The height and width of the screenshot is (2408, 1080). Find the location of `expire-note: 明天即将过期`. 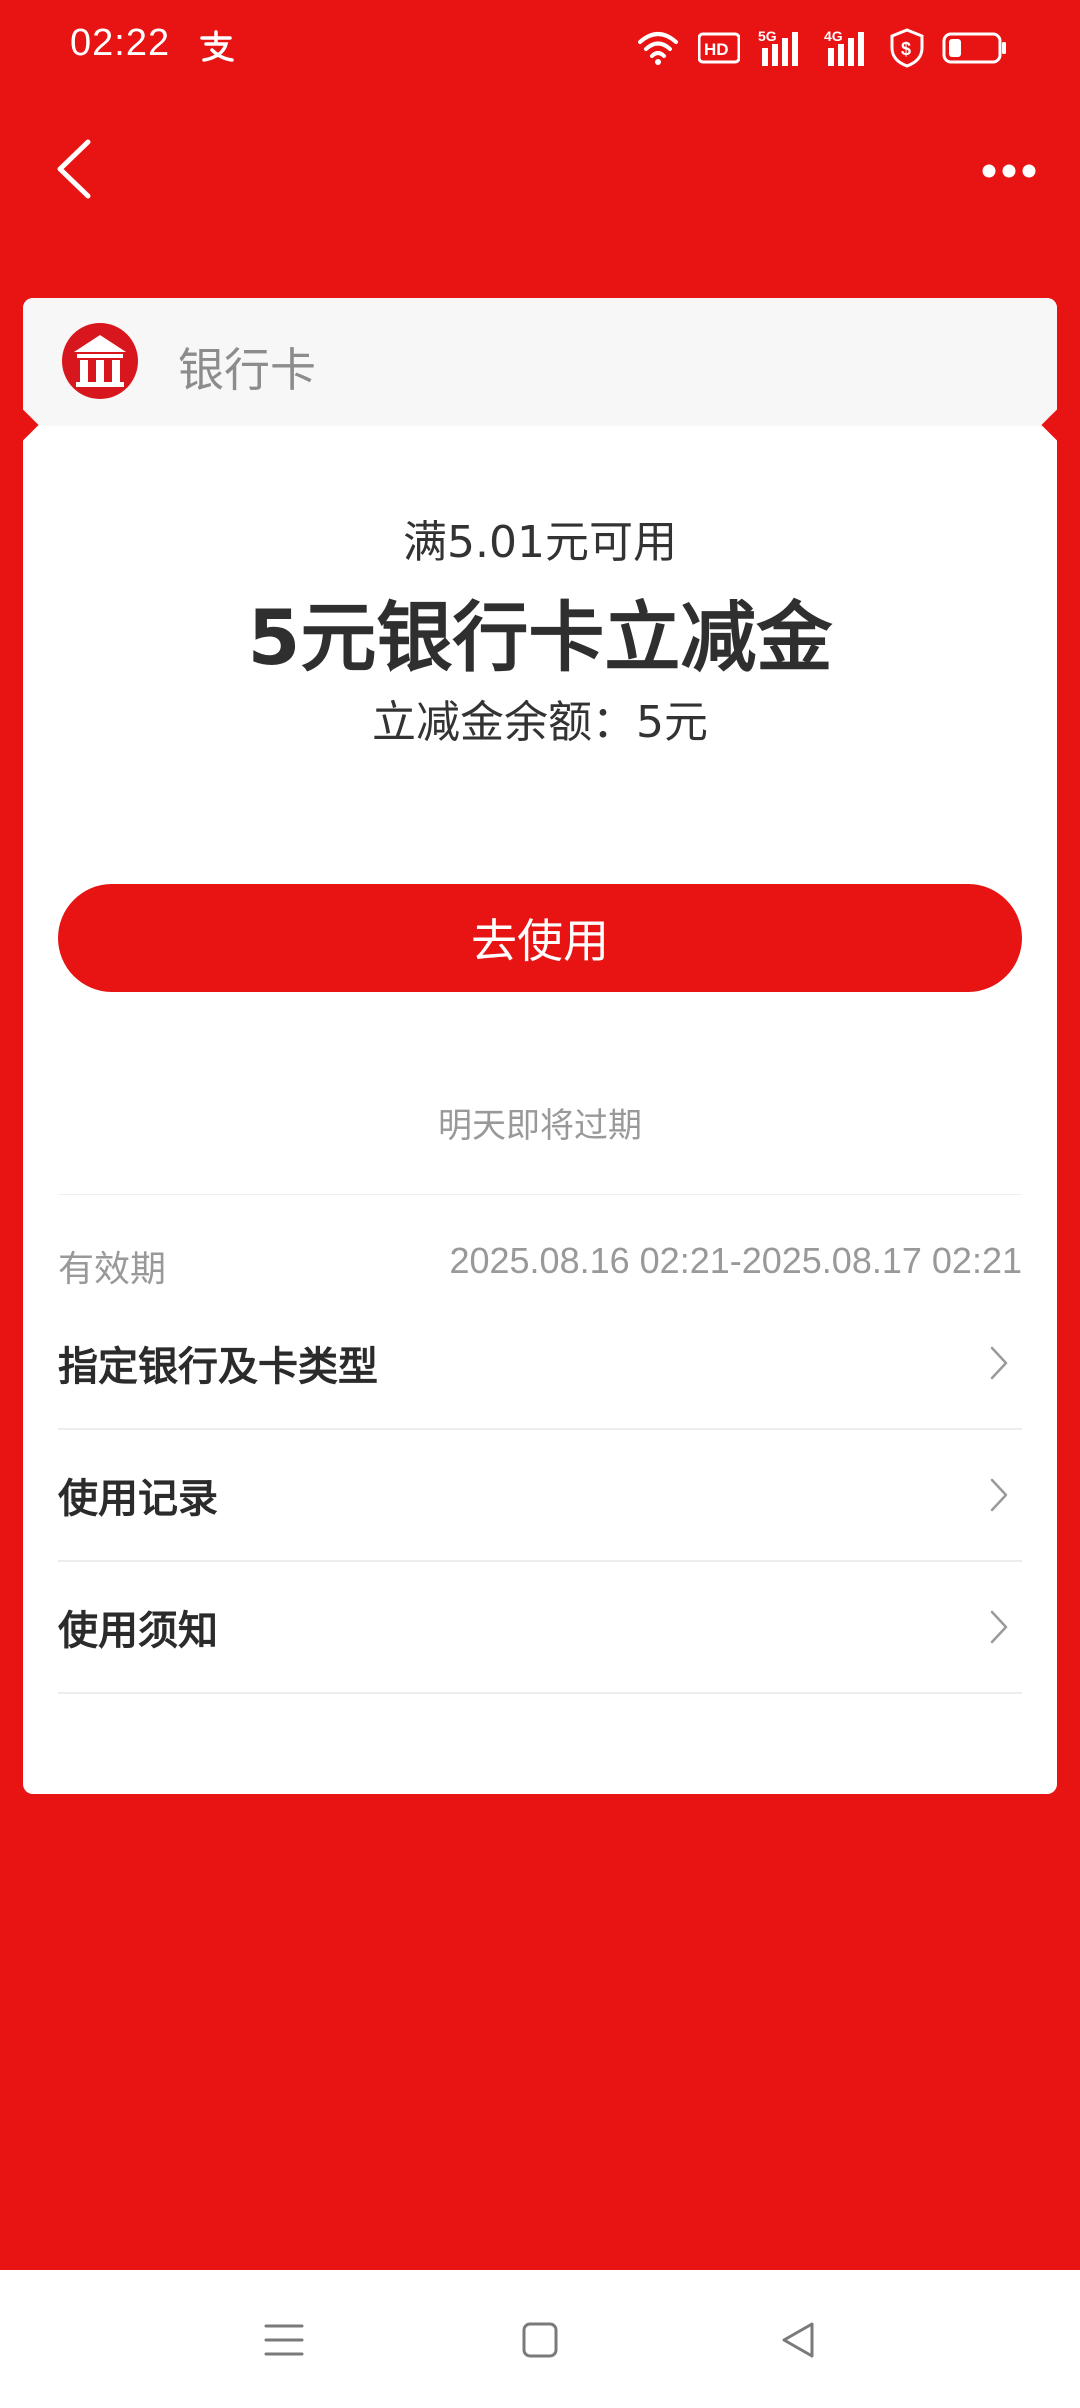

expire-note: 明天即将过期 is located at coordinates (540, 1126).